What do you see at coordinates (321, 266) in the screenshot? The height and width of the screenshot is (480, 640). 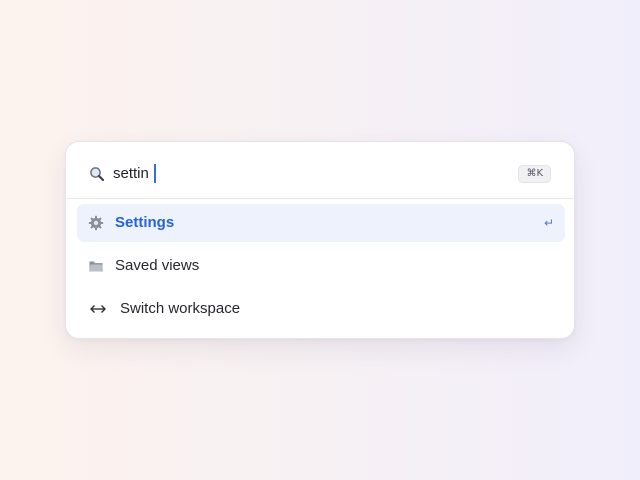 I see `result-item-saved-views: Saved views` at bounding box center [321, 266].